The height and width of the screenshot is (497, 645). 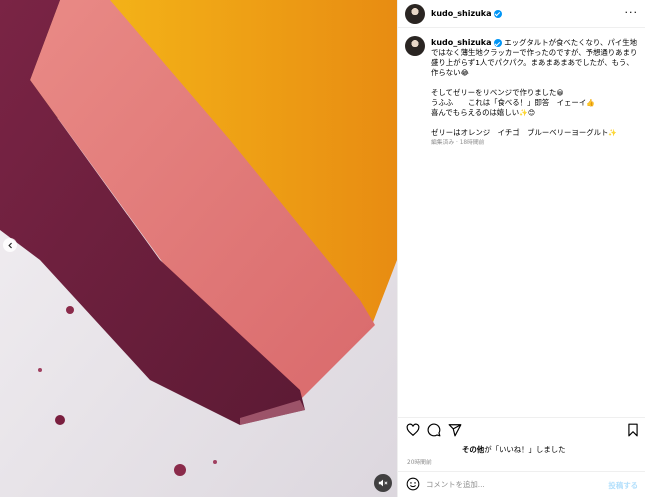 What do you see at coordinates (415, 14) in the screenshot?
I see `avatar` at bounding box center [415, 14].